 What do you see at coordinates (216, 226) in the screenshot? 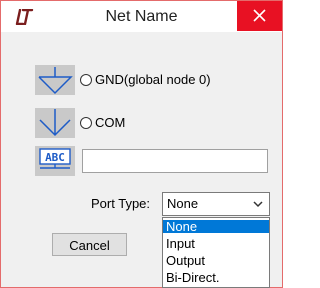
I see `option-none: None` at bounding box center [216, 226].